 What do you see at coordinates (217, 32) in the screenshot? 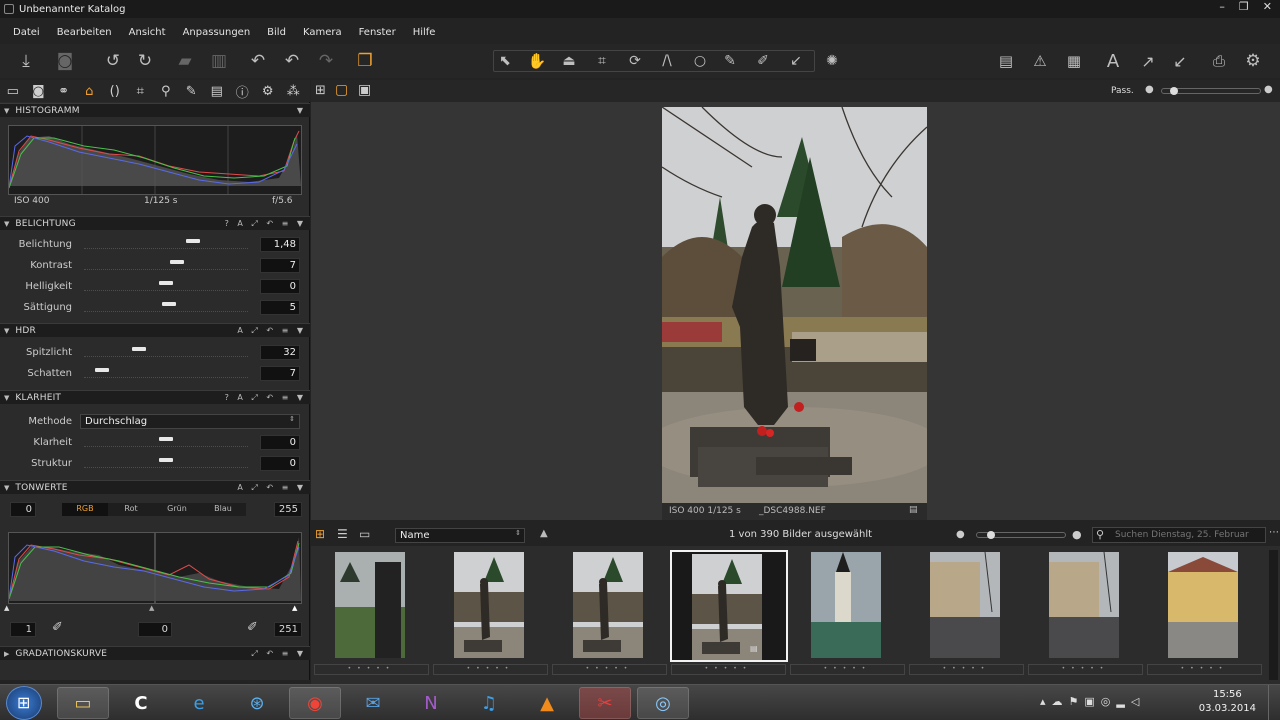
I see `menu-anpassungen: Anpassungen` at bounding box center [217, 32].